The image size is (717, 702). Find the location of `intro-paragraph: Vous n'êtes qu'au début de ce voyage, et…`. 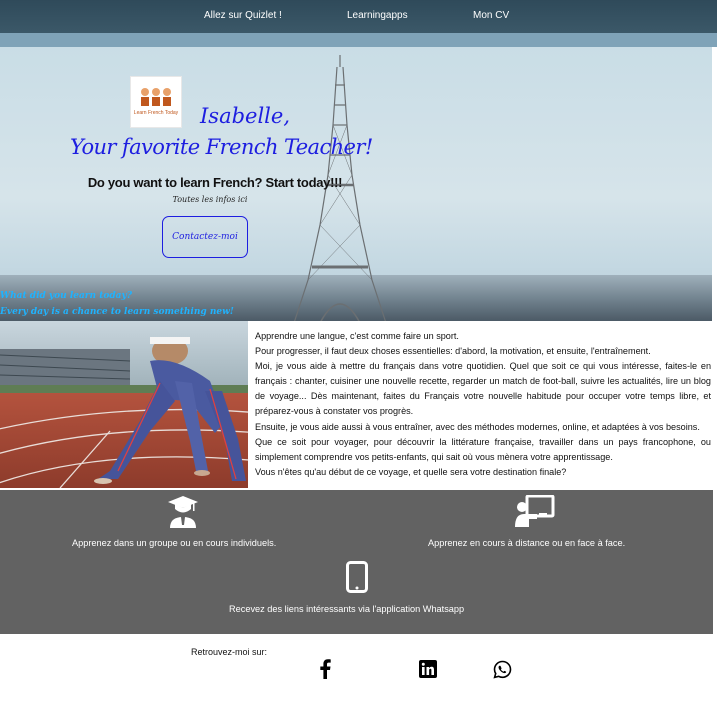

intro-paragraph: Vous n'êtes qu'au début de ce voyage, et… is located at coordinates (411, 471).